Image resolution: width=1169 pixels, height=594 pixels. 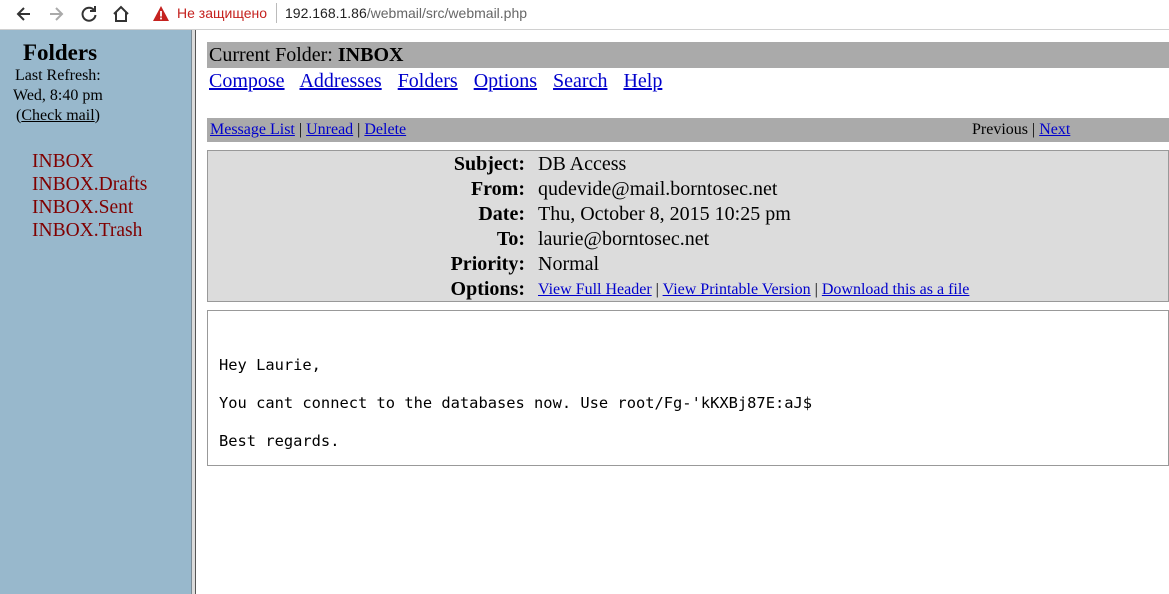 What do you see at coordinates (276, 13) in the screenshot?
I see `url-separator` at bounding box center [276, 13].